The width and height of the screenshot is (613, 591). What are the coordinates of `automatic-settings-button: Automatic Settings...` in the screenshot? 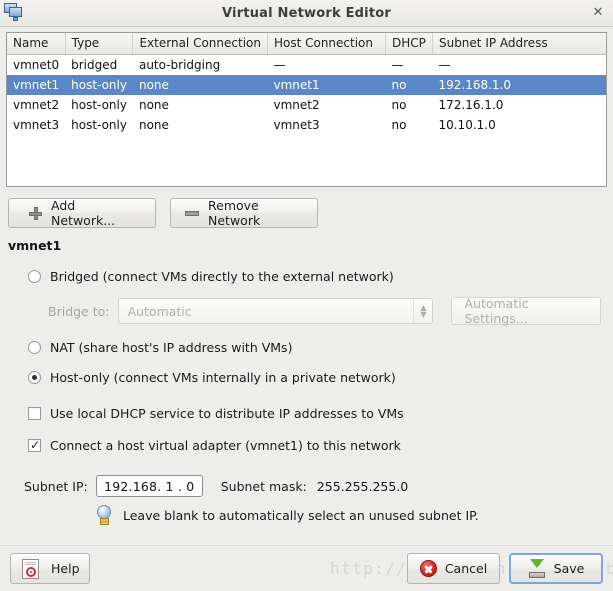 It's located at (526, 311).